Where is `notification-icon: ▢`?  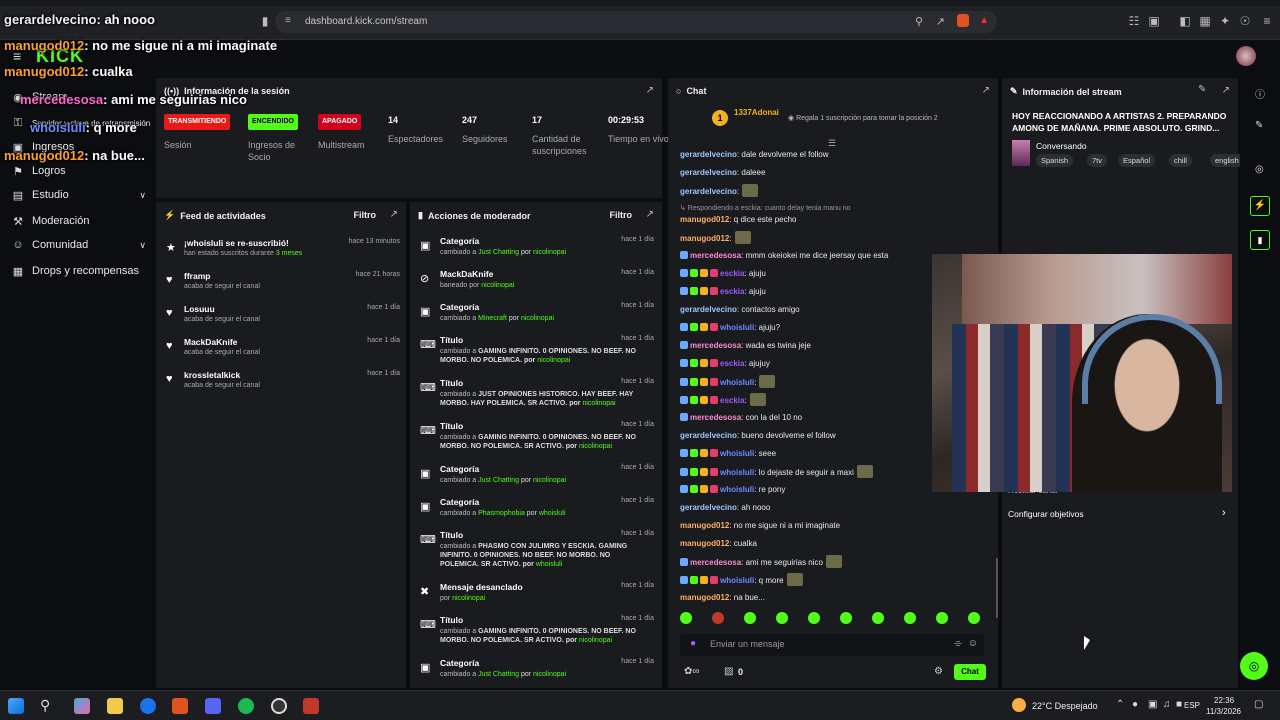
notification-icon: ▢ is located at coordinates (1258, 704).